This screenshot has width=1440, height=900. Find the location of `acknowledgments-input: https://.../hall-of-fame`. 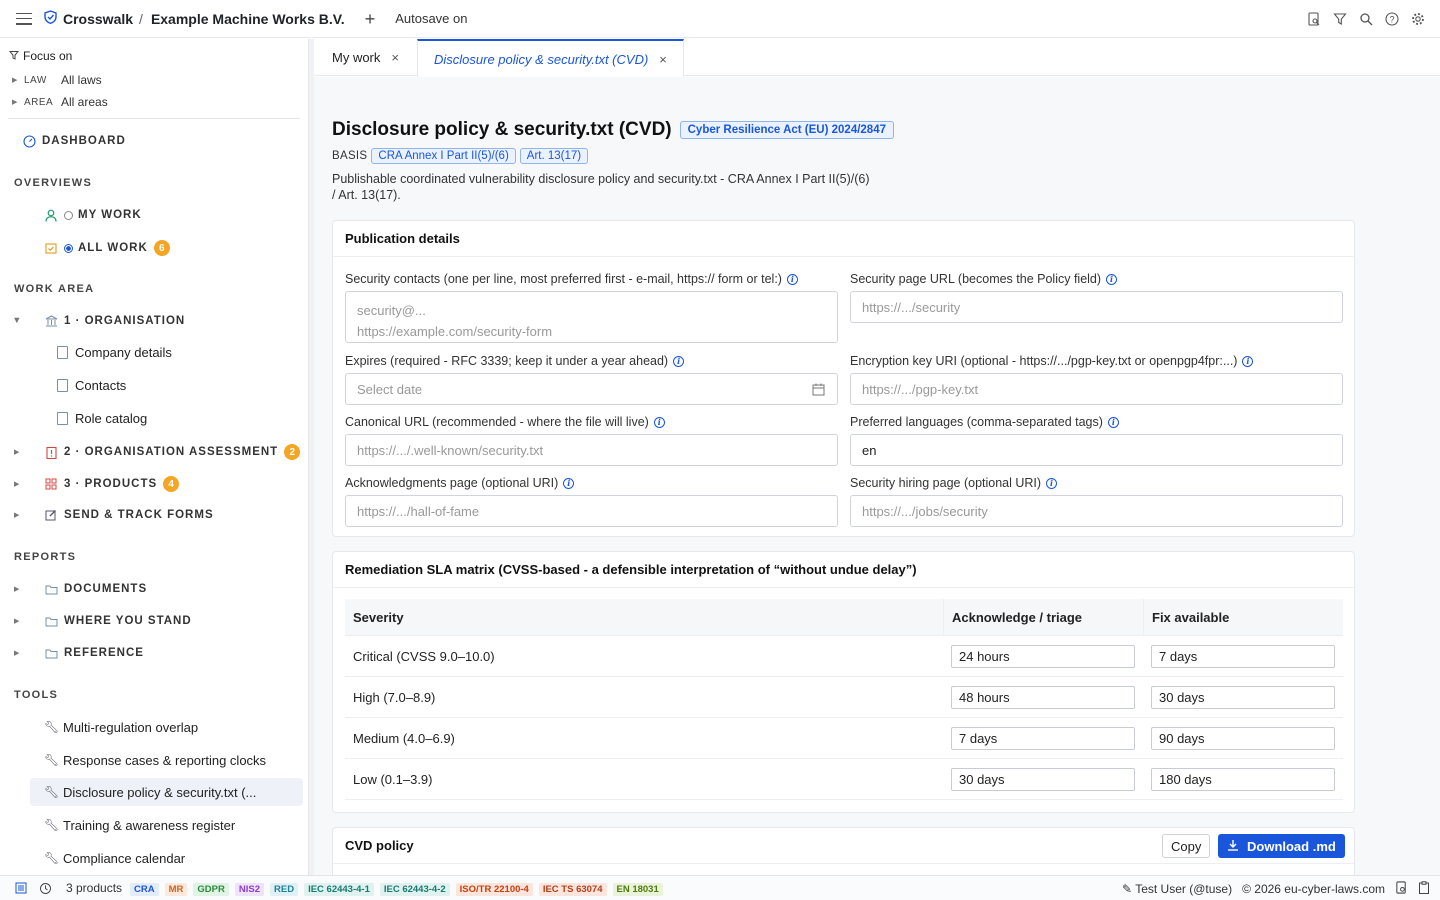

acknowledgments-input: https://.../hall-of-fame is located at coordinates (591, 511).